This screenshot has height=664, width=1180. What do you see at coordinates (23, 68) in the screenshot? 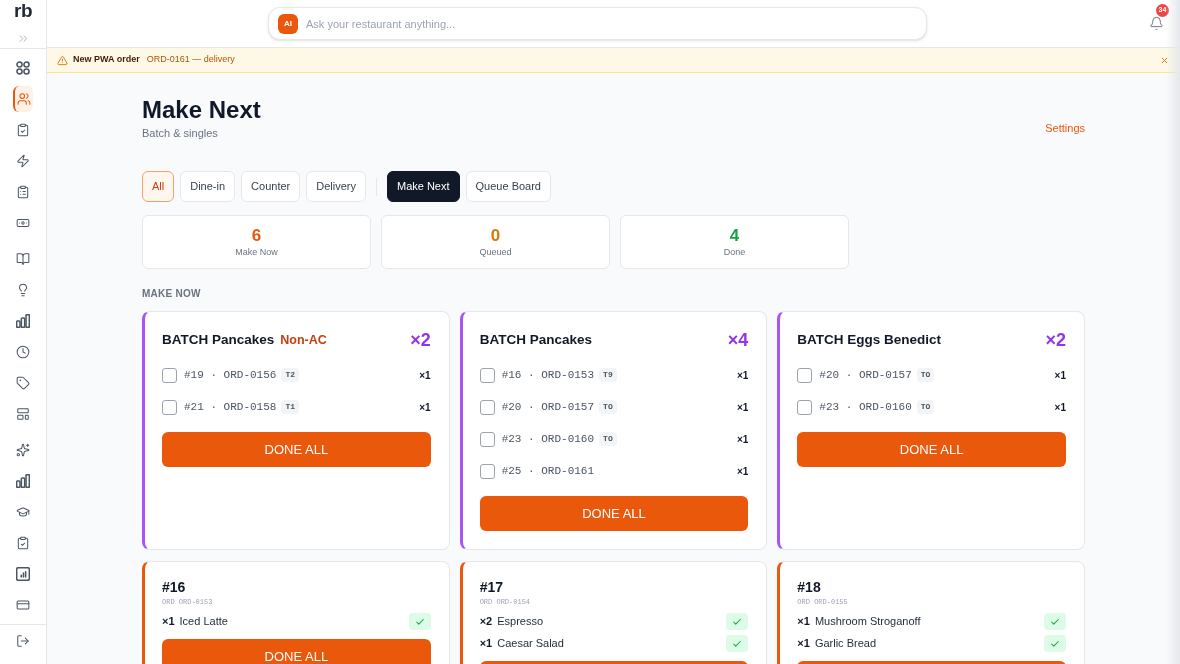
I see `grid-dots-icon` at bounding box center [23, 68].